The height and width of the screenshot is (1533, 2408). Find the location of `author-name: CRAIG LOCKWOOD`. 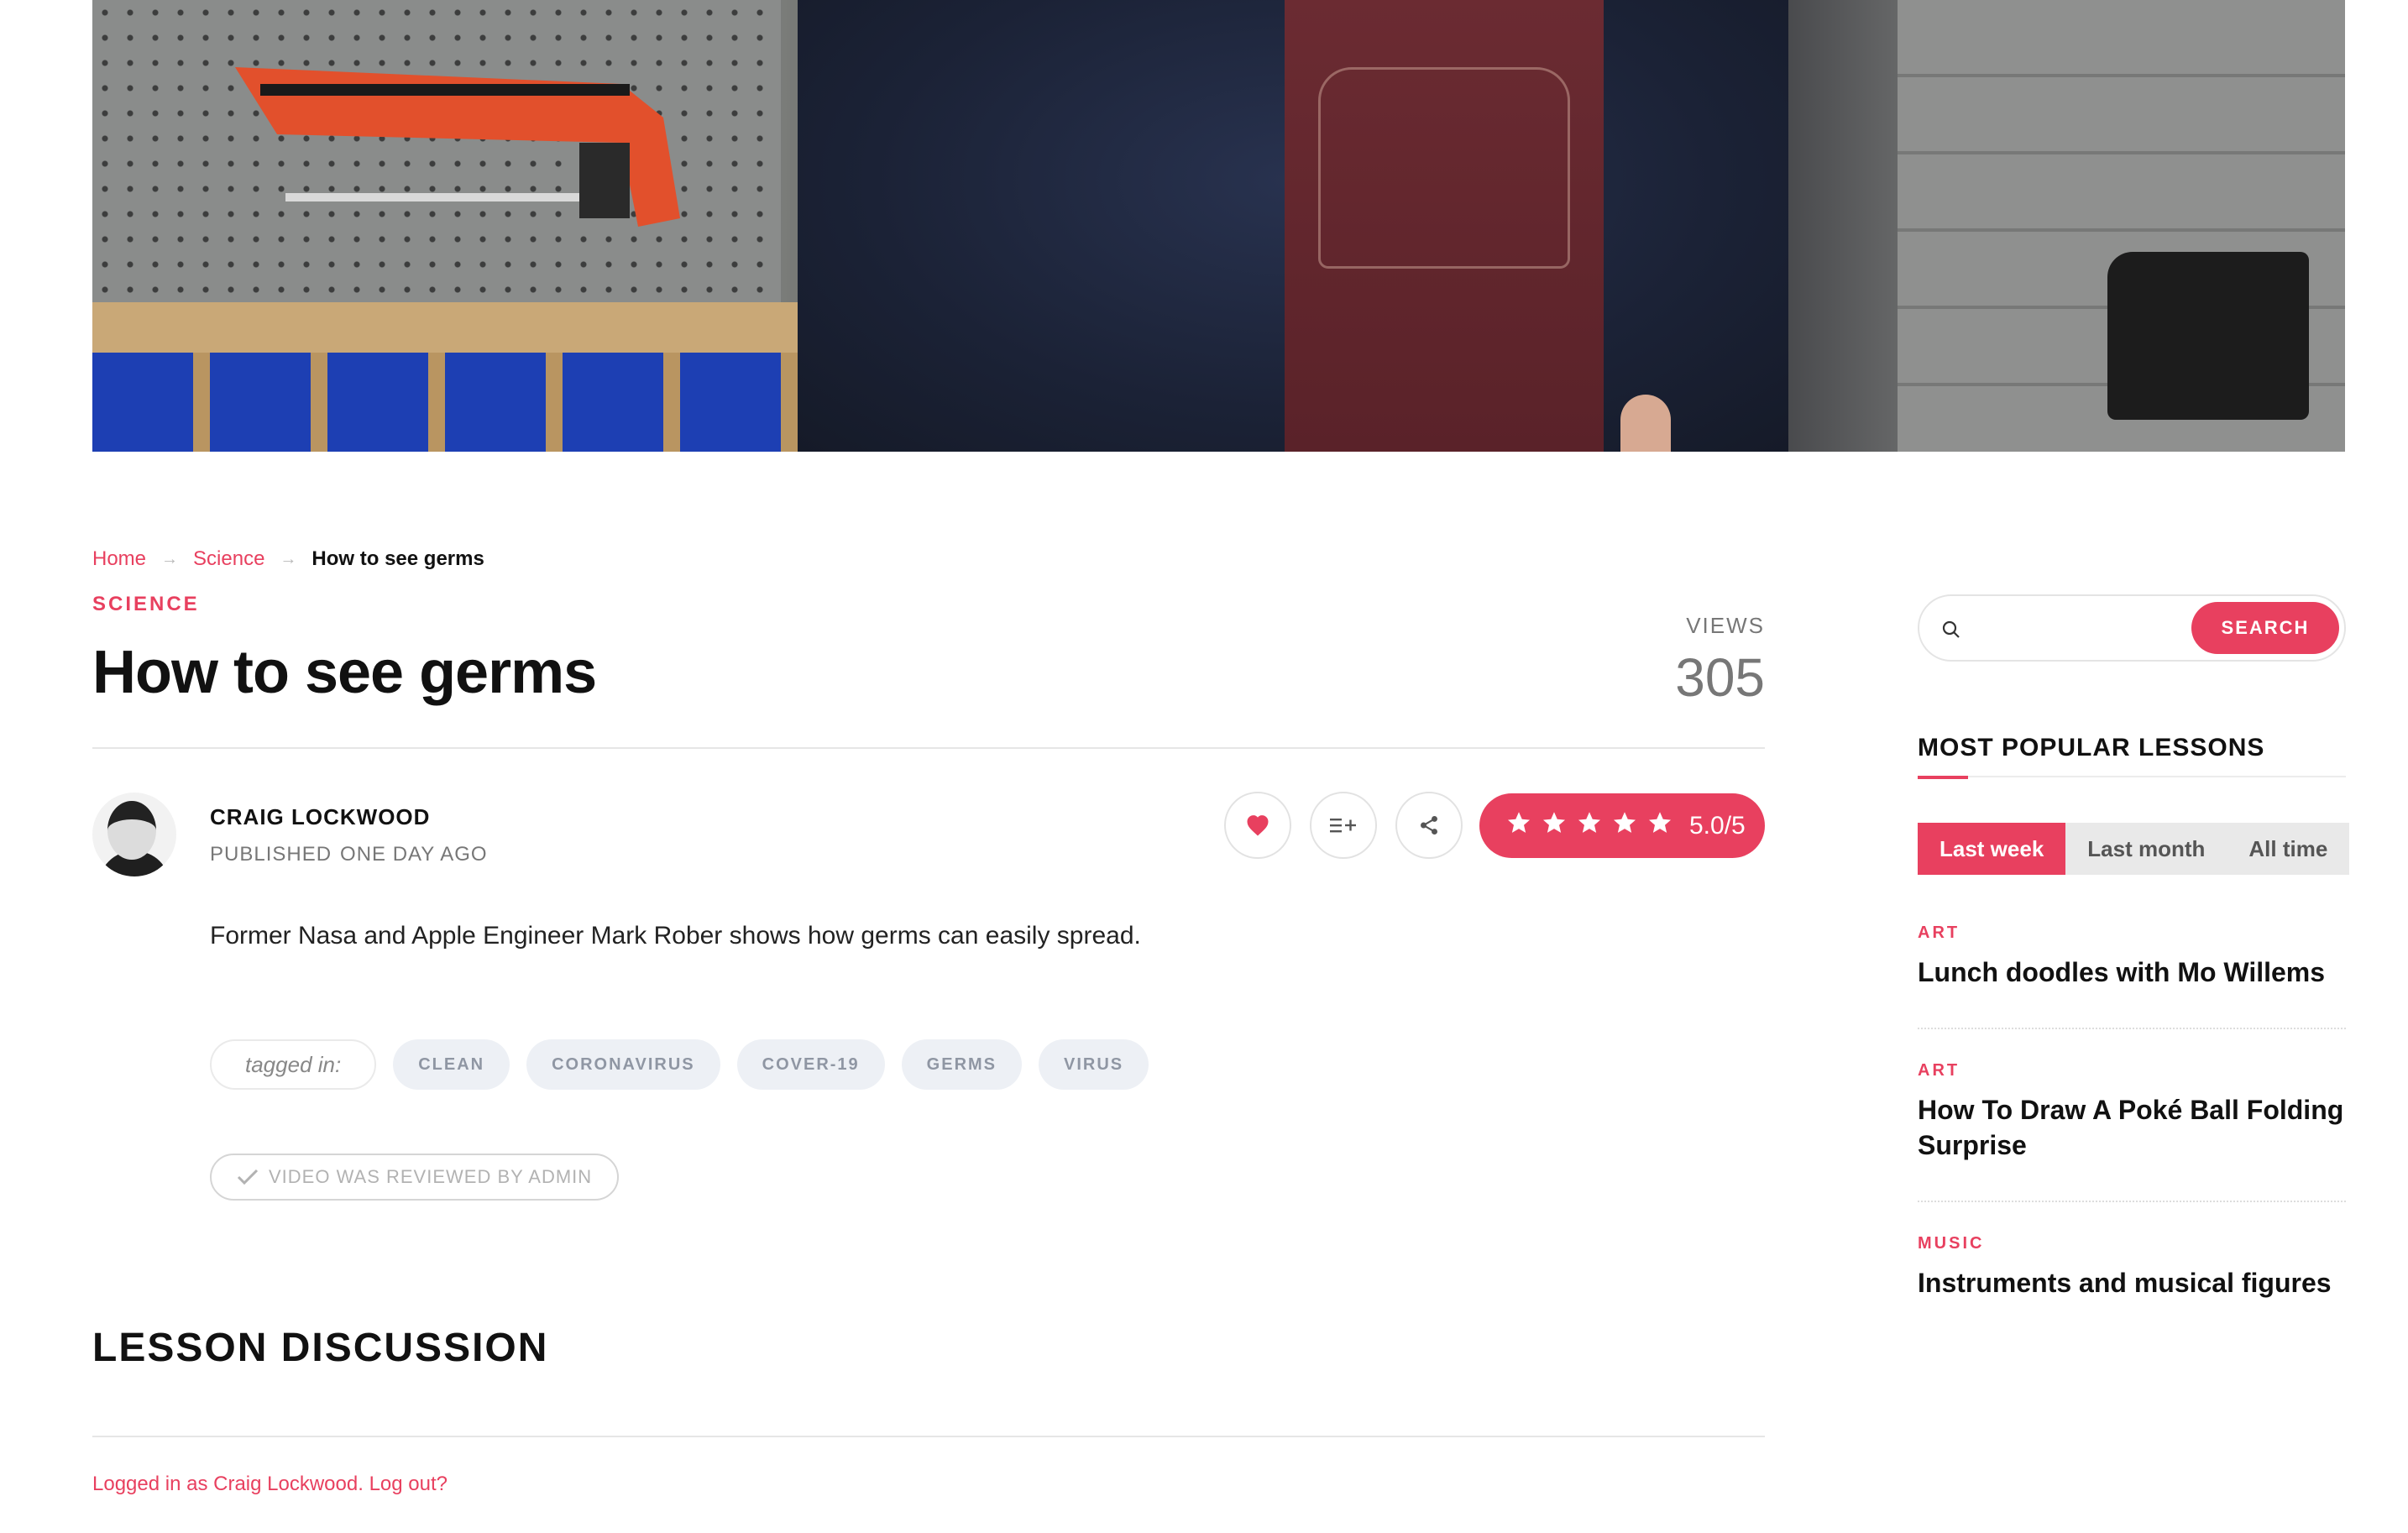

author-name: CRAIG LOCKWOOD is located at coordinates (320, 817).